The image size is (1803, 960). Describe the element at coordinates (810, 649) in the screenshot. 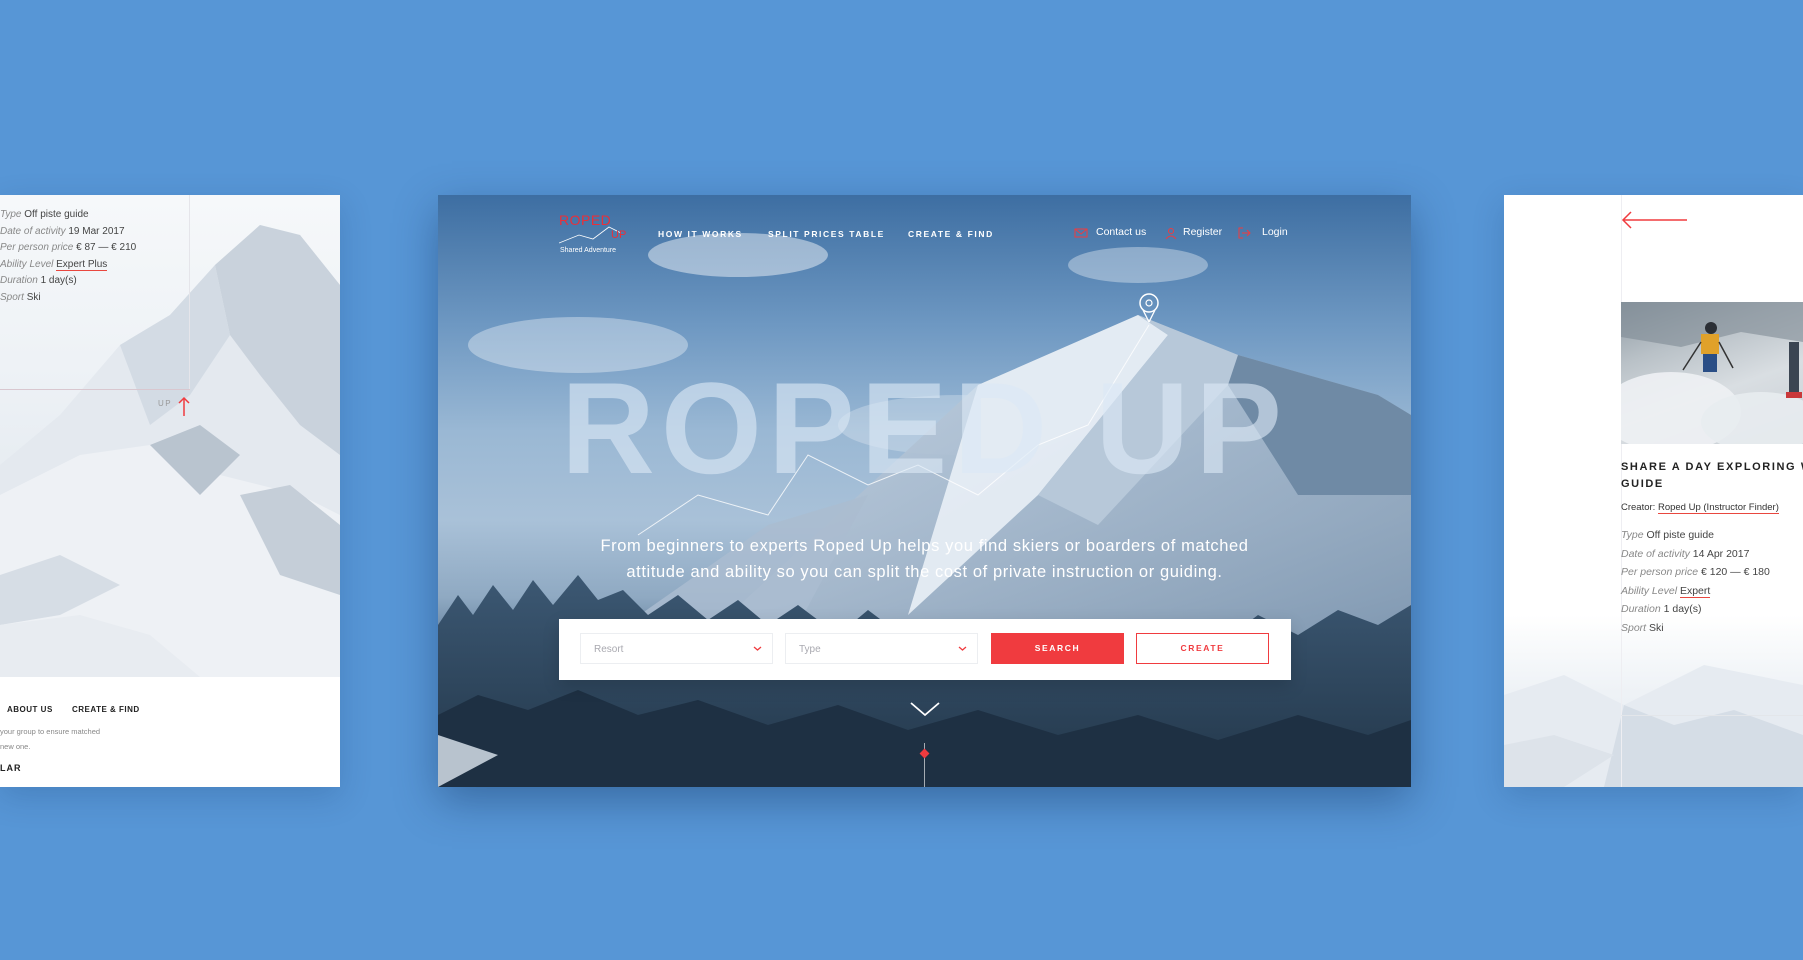

I see `type-placeholder: Type` at that location.